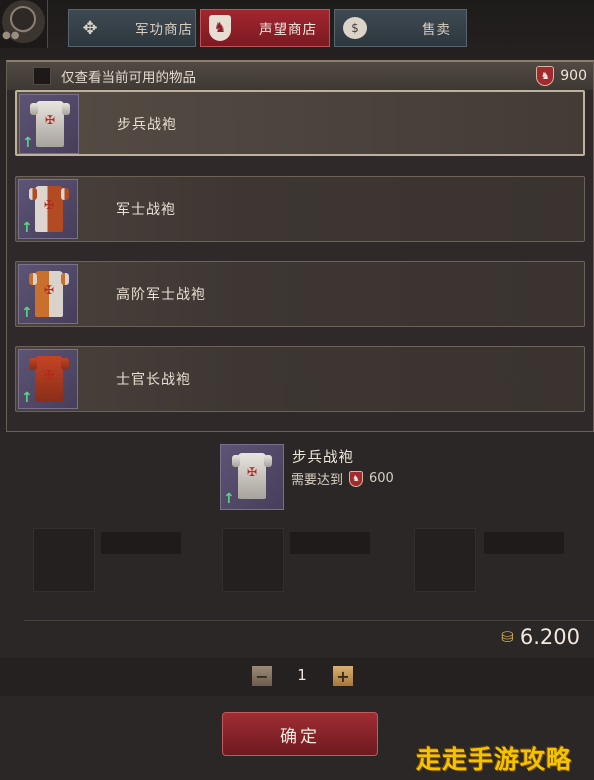 The image size is (594, 780). I want to click on detail-requirement: 需要达到 ♞ 600, so click(342, 478).